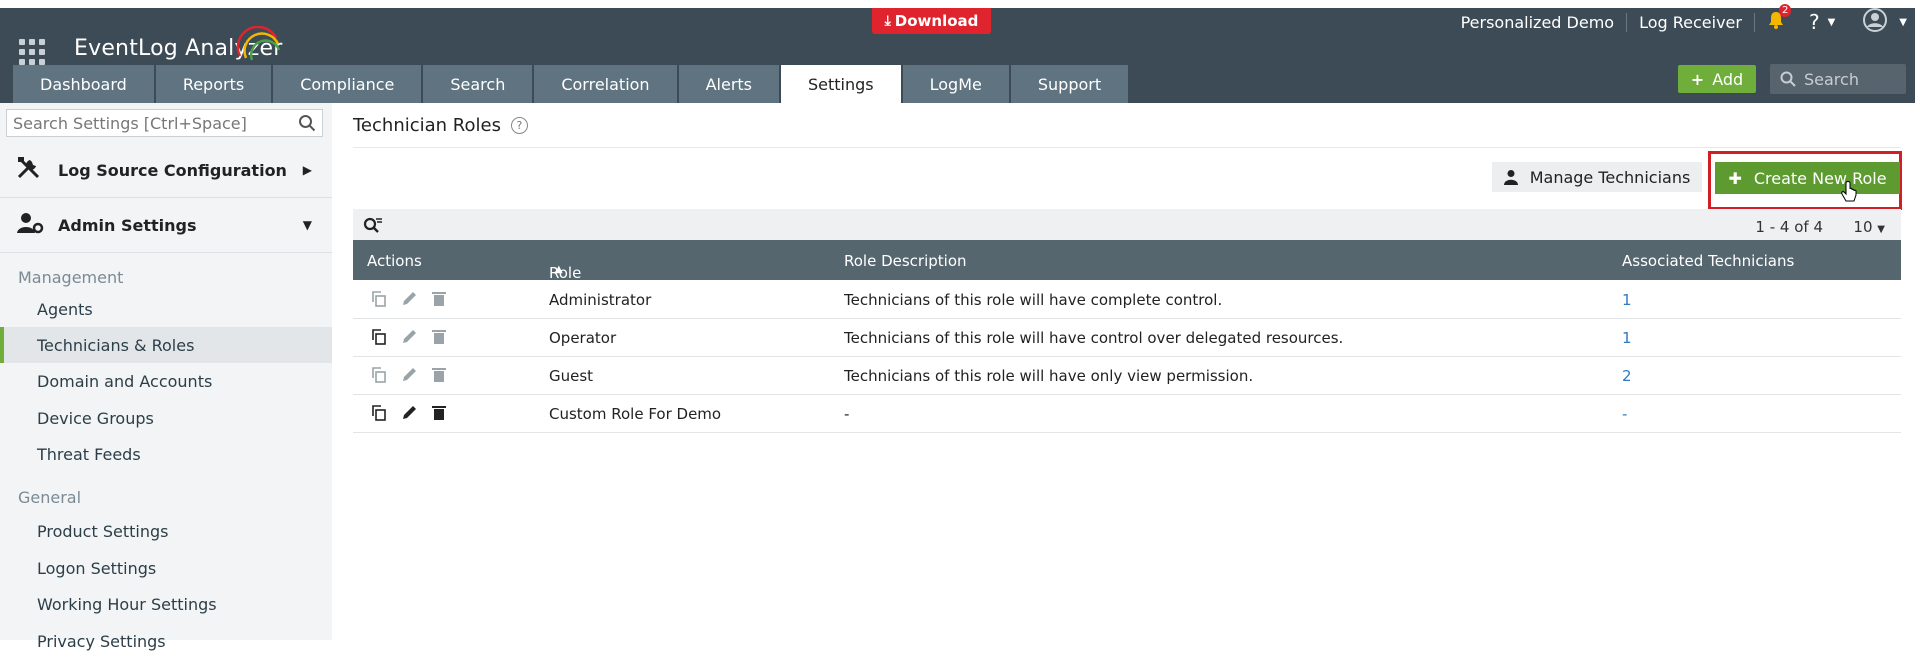  I want to click on tab-settings: Settings, so click(841, 84).